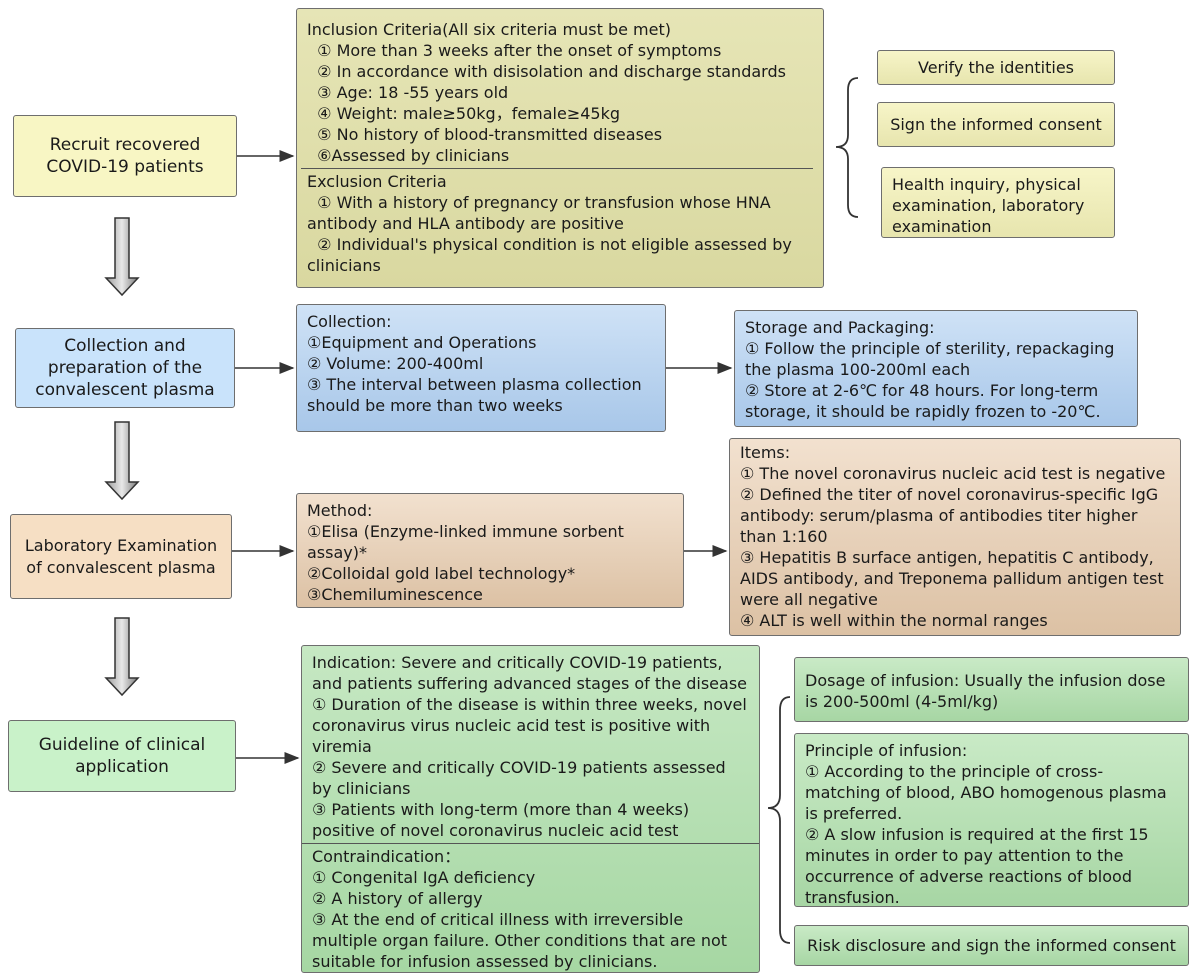  I want to click on lab-items-title: Items:, so click(765, 452).